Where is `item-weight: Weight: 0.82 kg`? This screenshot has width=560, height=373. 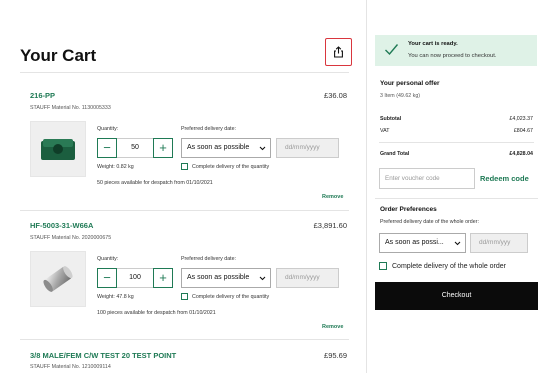 item-weight: Weight: 0.82 kg is located at coordinates (115, 167).